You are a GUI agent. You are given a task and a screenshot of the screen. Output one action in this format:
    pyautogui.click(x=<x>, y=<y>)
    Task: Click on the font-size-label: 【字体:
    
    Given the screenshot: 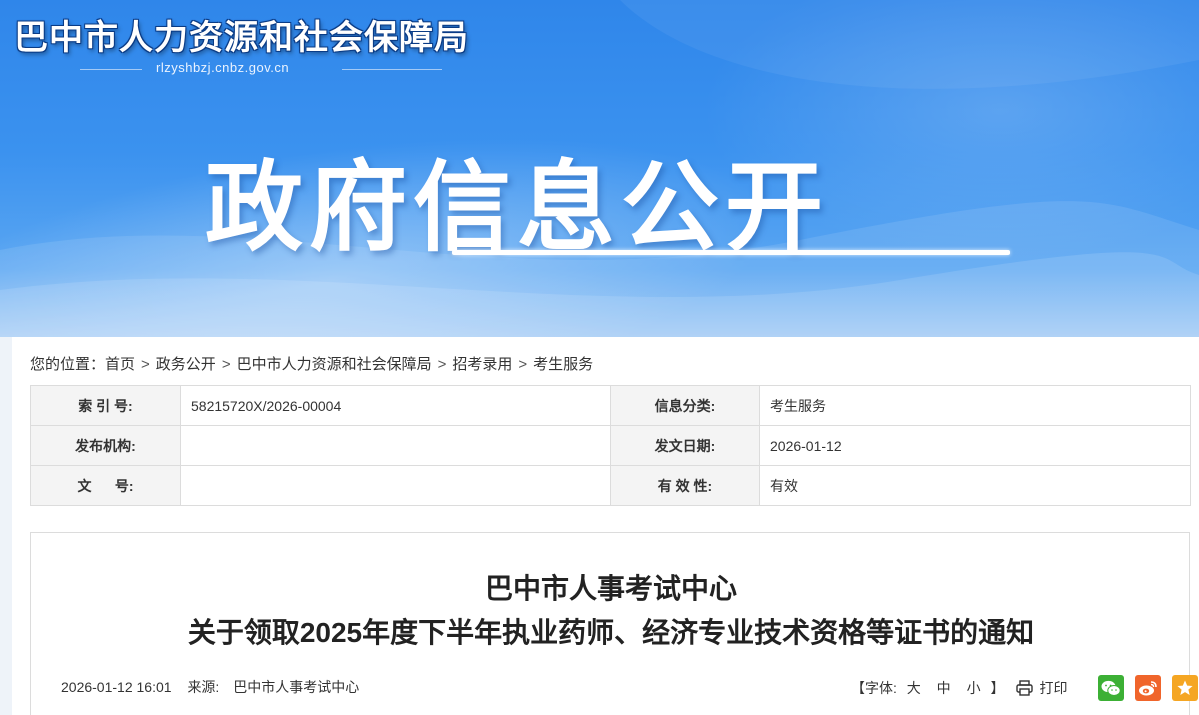 What is the action you would take?
    pyautogui.click(x=874, y=688)
    